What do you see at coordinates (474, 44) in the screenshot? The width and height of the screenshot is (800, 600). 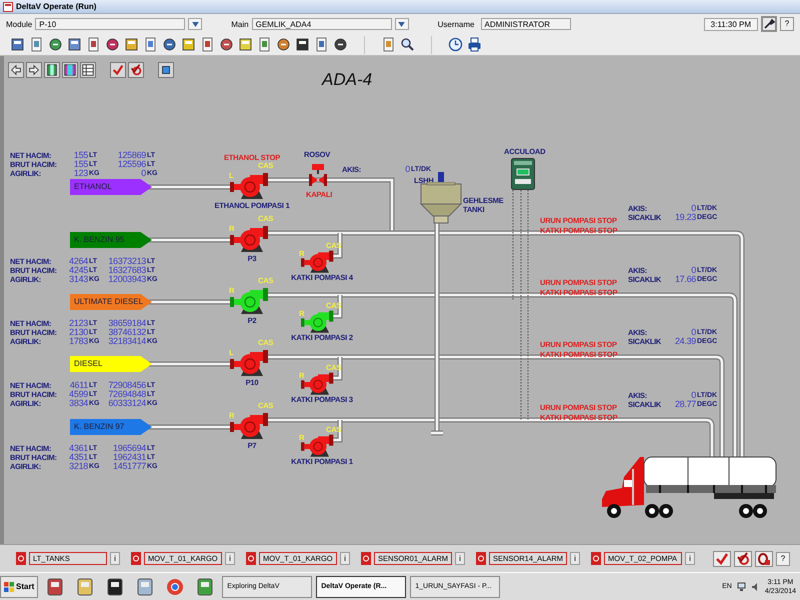 I see `printer-icon` at bounding box center [474, 44].